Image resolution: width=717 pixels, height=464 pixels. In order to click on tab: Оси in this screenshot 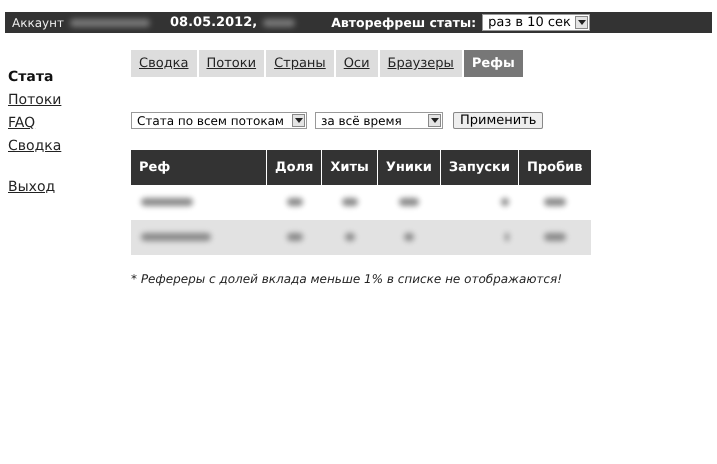, I will do `click(357, 63)`.